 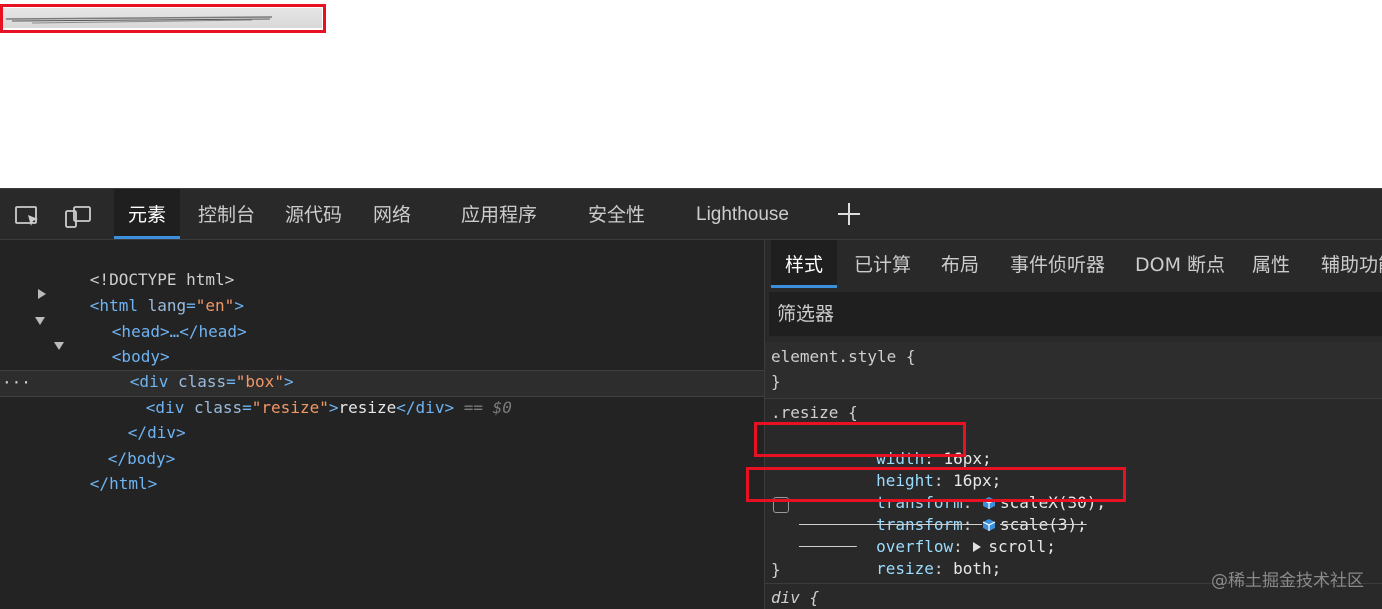 What do you see at coordinates (123, 483) in the screenshot?
I see `html-close-tag: </html>` at bounding box center [123, 483].